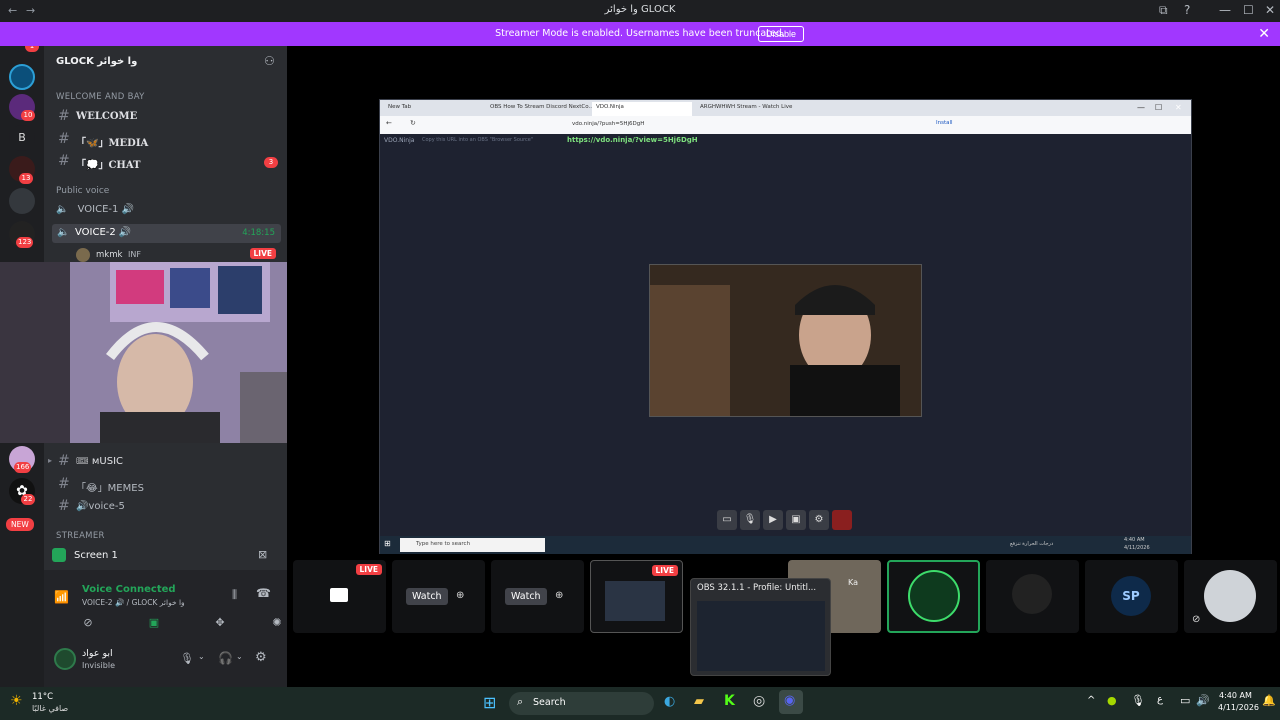  I want to click on channel-media: # 「🦋」MEDIA, so click(164, 140).